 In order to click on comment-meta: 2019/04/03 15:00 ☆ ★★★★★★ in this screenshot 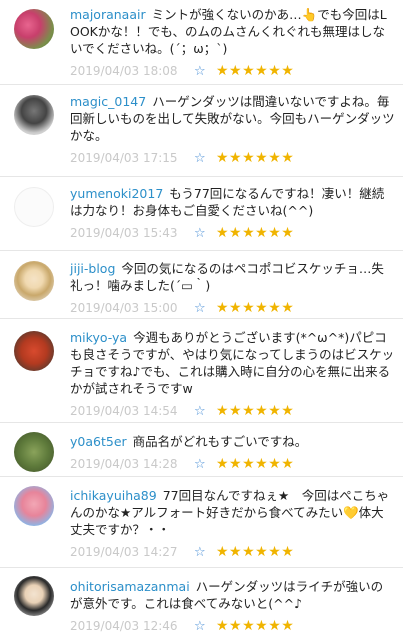, I will do `click(232, 308)`.